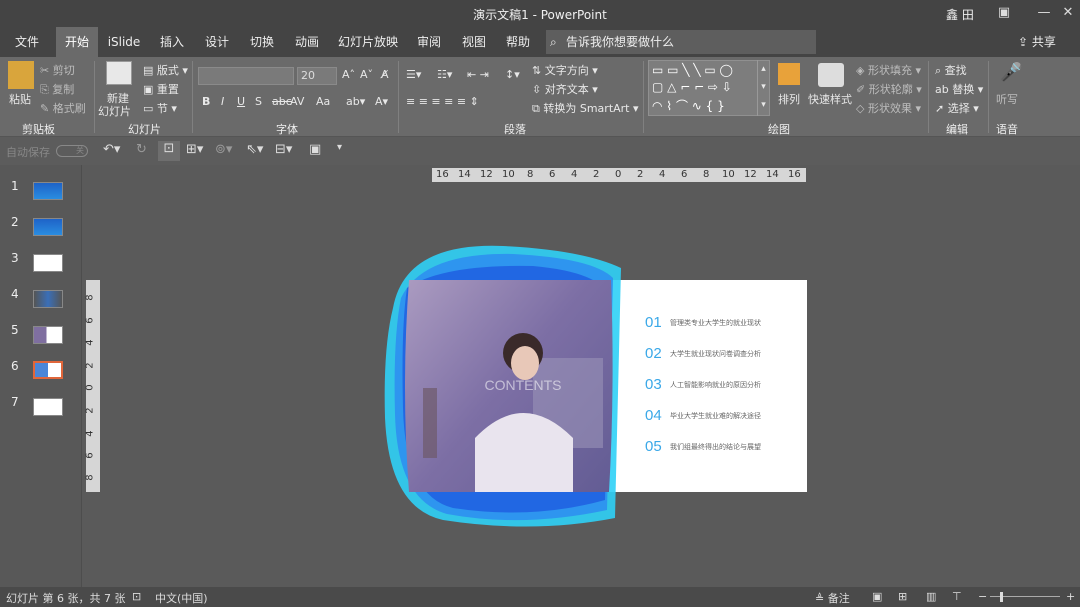 The image size is (1080, 607). Describe the element at coordinates (565, 70) in the screenshot. I see `text-direction-button: ⇅ 文字方向 ▾` at that location.